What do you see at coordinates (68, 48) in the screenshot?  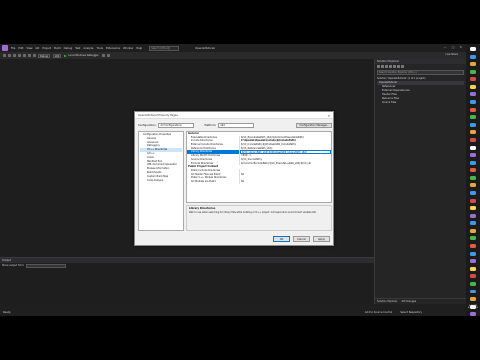 I see `menu-debug: Debug` at bounding box center [68, 48].